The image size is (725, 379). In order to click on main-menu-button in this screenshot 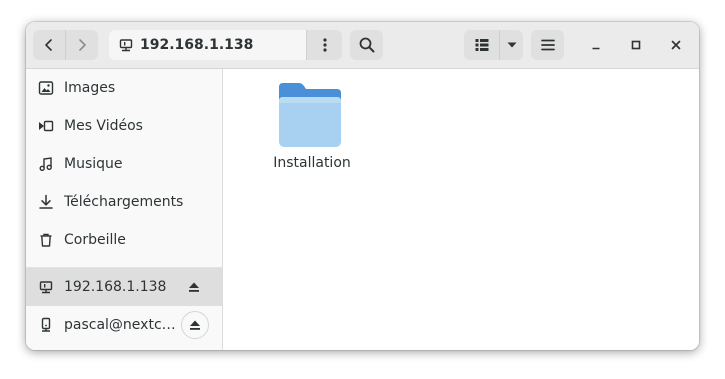, I will do `click(547, 45)`.